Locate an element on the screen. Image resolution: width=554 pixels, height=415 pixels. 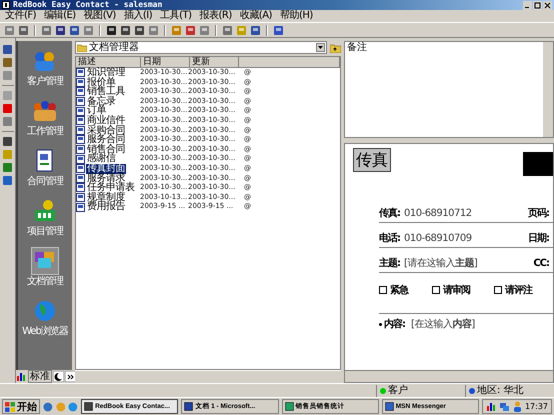
status-text: 地区: 华北 is located at coordinates (500, 390).